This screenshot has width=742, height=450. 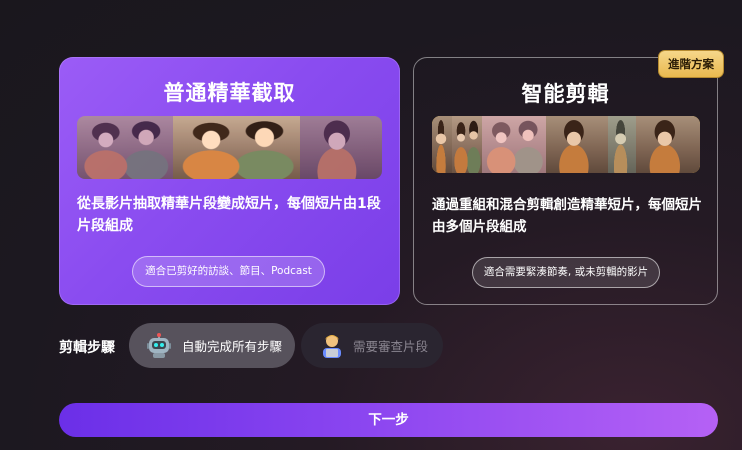 I want to click on video-frame-selected, so click(x=236, y=147).